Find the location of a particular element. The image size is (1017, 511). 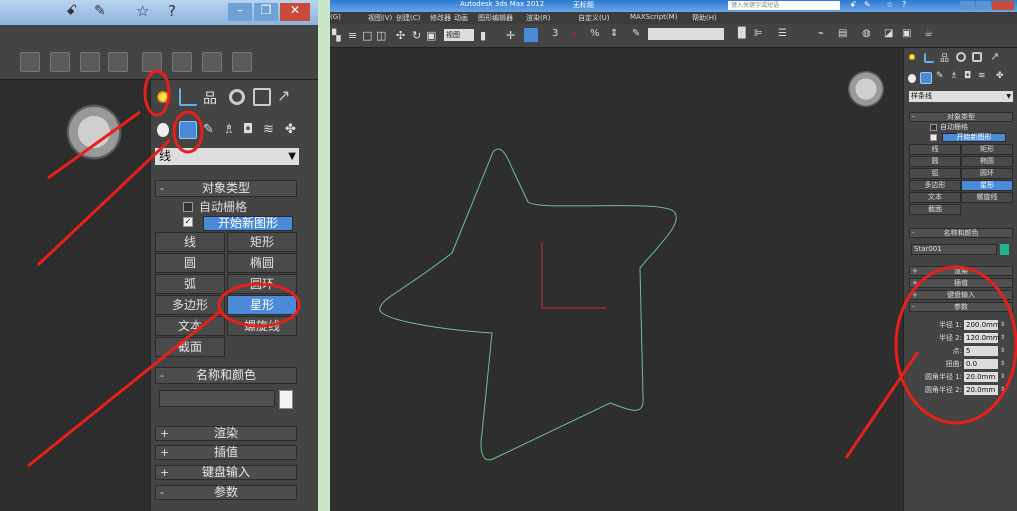

annotation-overlay is located at coordinates (930, 362).